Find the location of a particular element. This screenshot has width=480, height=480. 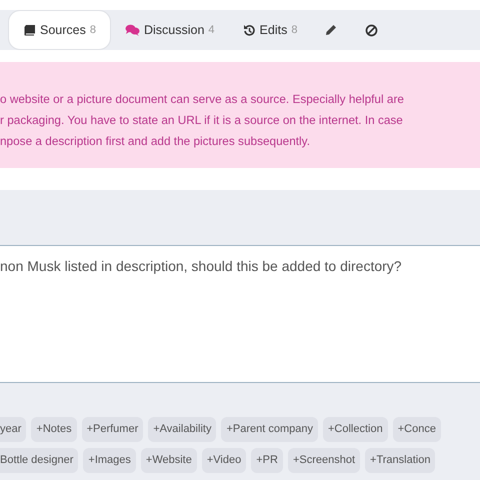

chat-bubbles-icon is located at coordinates (132, 30).